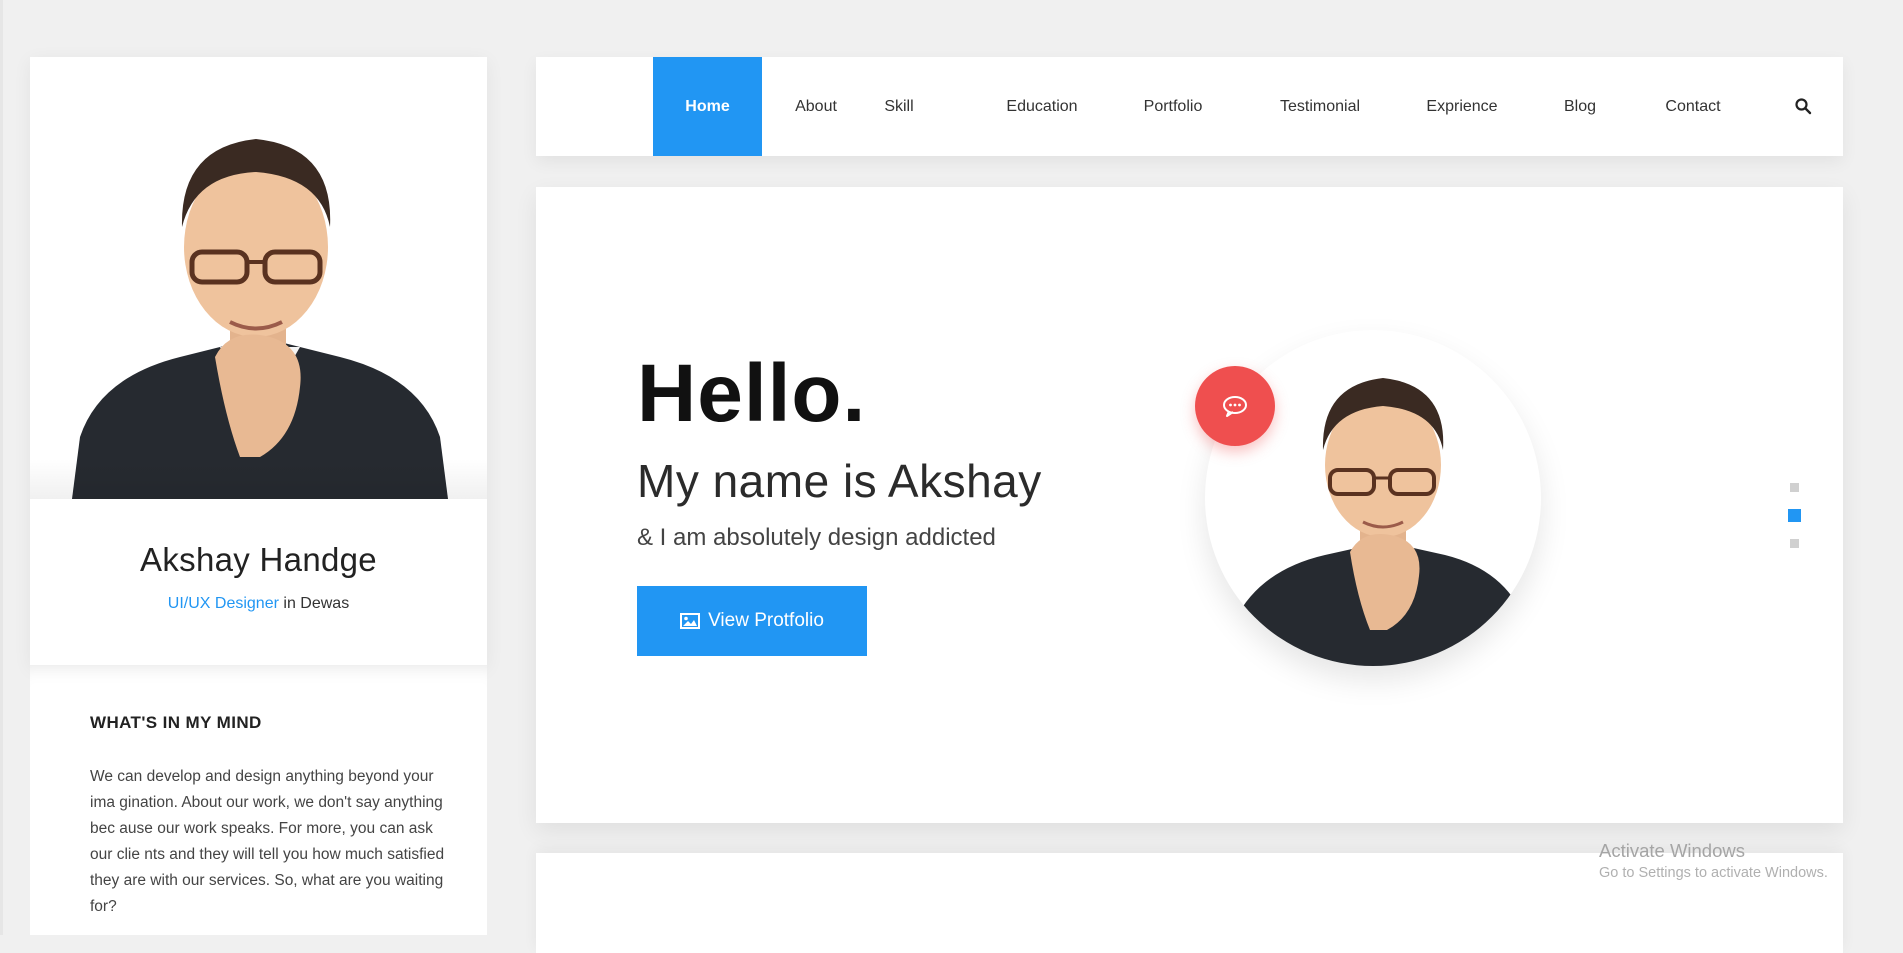 Image resolution: width=1903 pixels, height=953 pixels. I want to click on chat-button, so click(1235, 406).